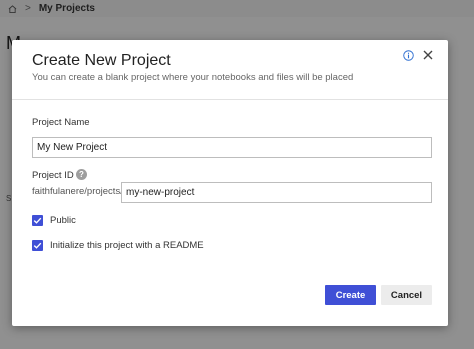  Describe the element at coordinates (53, 175) in the screenshot. I see `project-id-label: Project ID` at that location.